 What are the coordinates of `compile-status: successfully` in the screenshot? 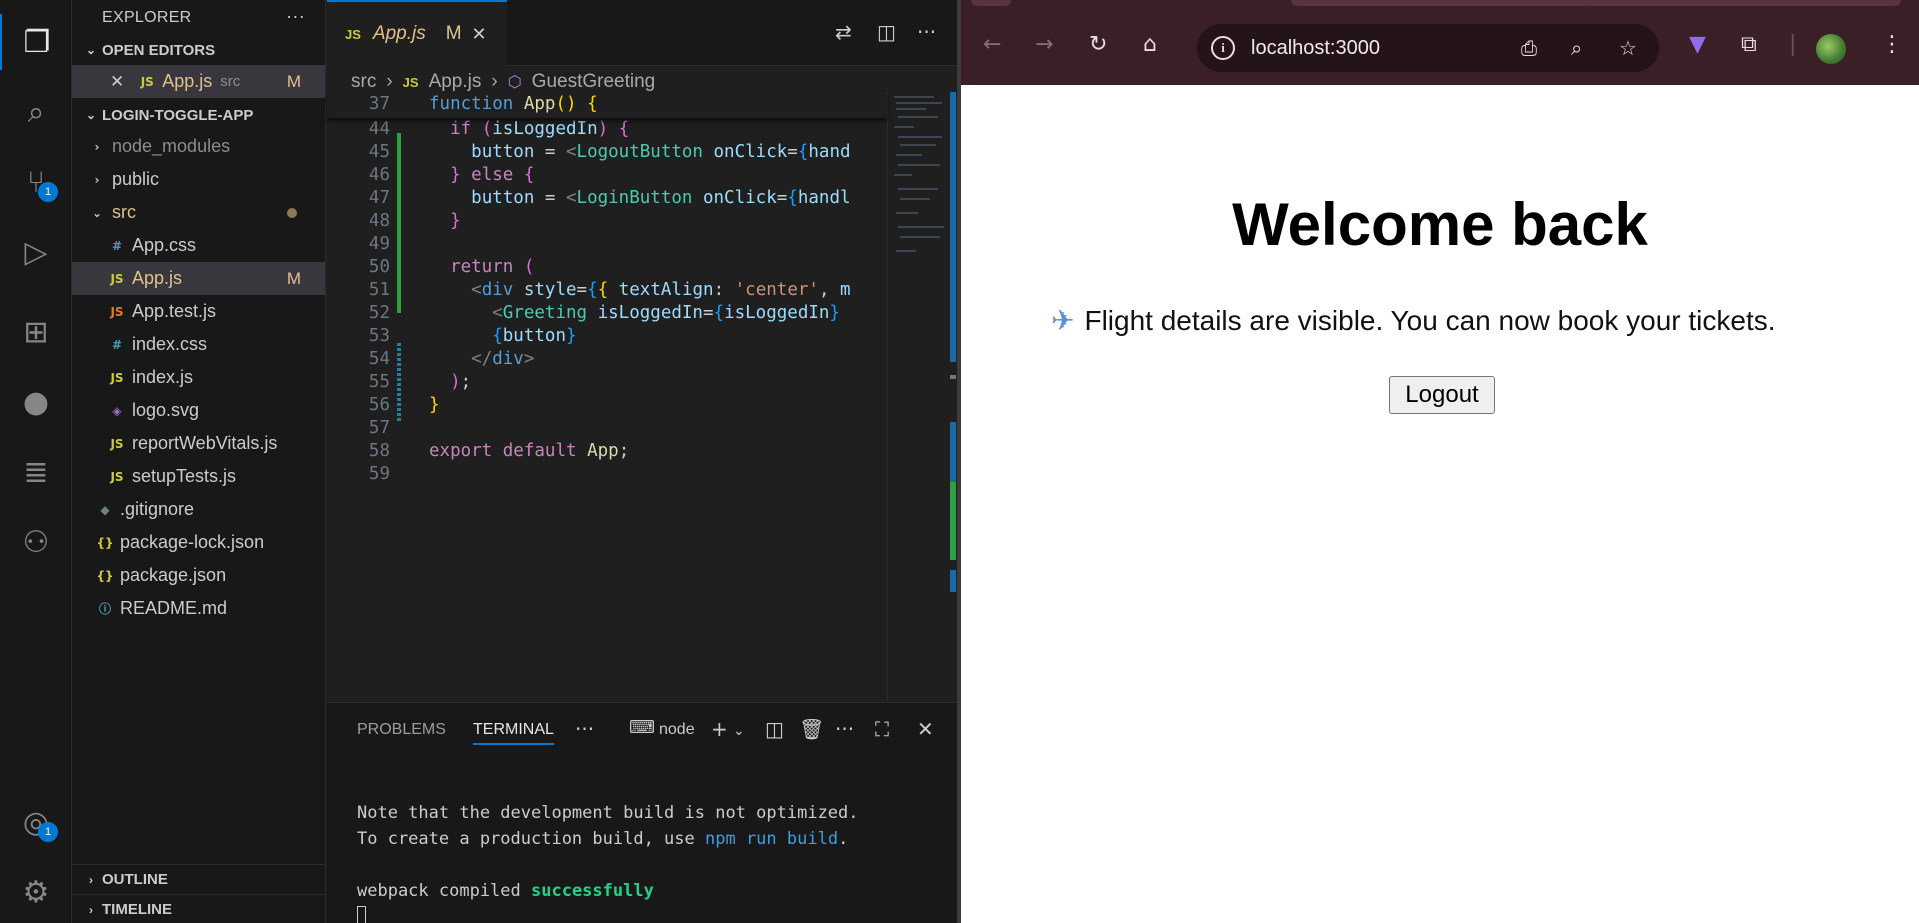 It's located at (592, 891).